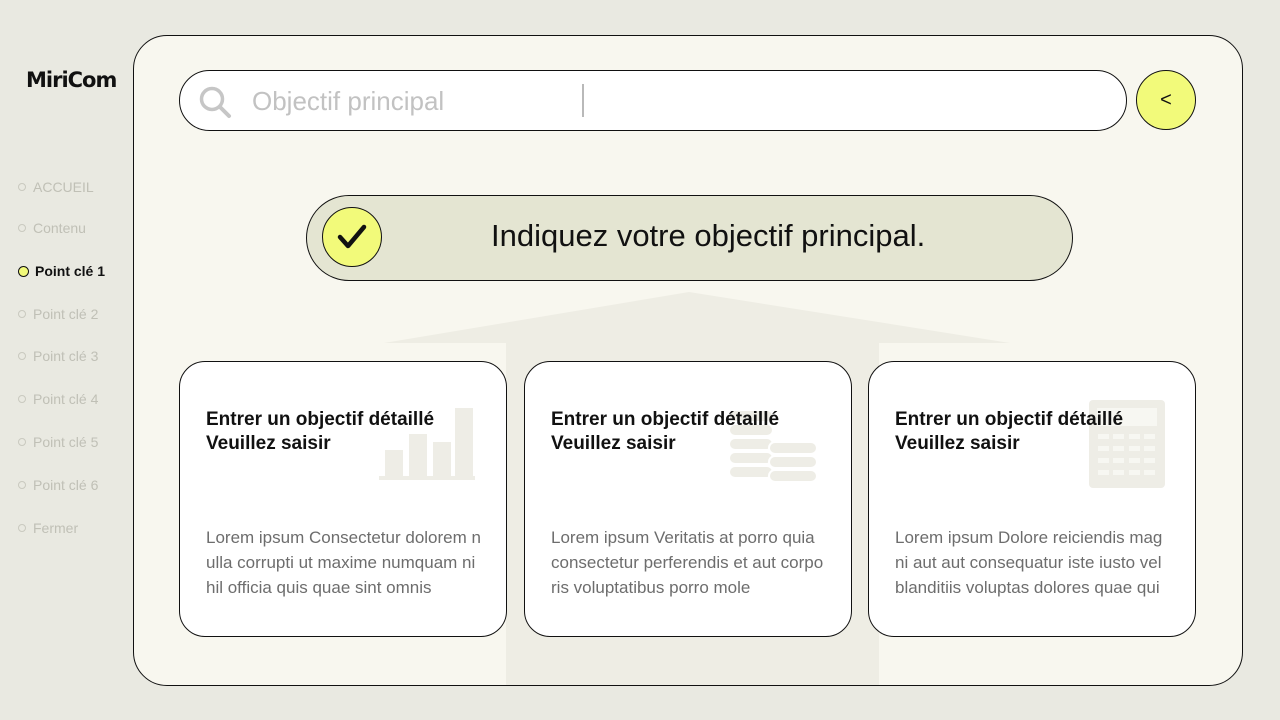 This screenshot has width=1280, height=720. I want to click on nav-item-point-cle-4: Point clé 4, so click(73, 399).